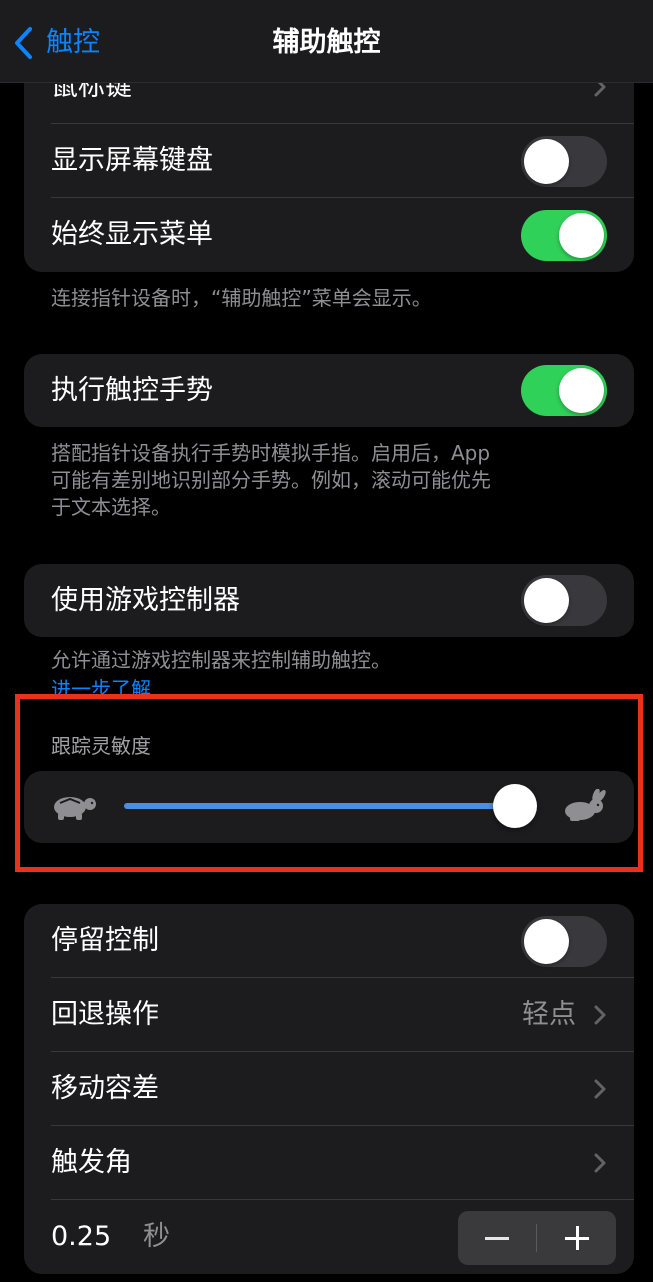  I want to click on perform-touch-gestures-row: 执行触控手势, so click(329, 390).